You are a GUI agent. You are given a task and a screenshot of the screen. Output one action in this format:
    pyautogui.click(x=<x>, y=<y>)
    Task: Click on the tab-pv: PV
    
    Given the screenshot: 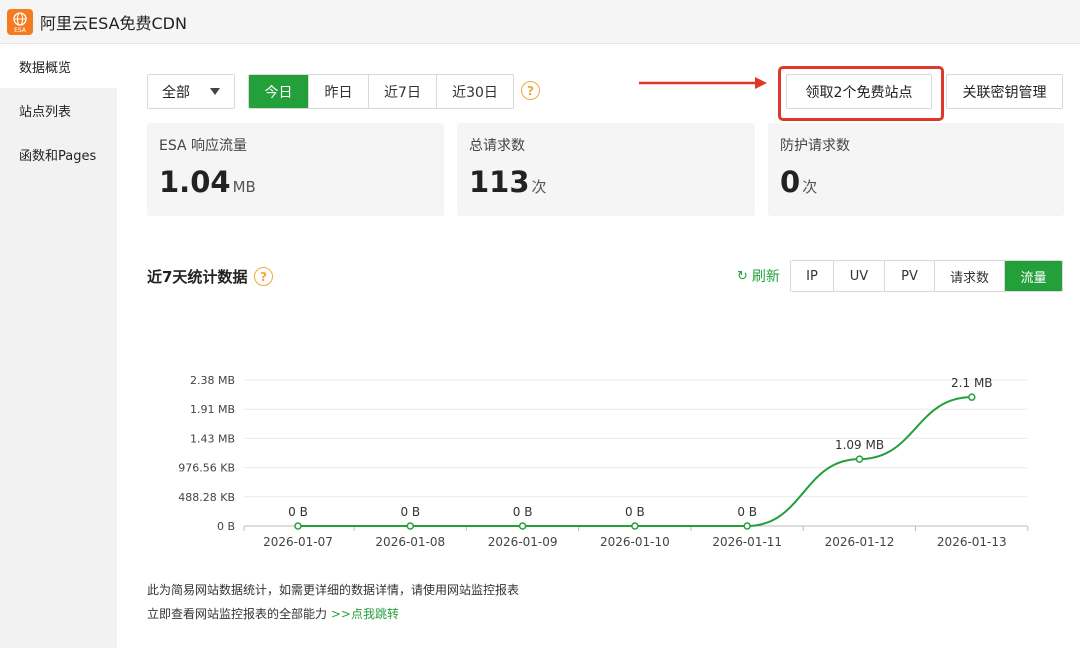 What is the action you would take?
    pyautogui.click(x=910, y=276)
    